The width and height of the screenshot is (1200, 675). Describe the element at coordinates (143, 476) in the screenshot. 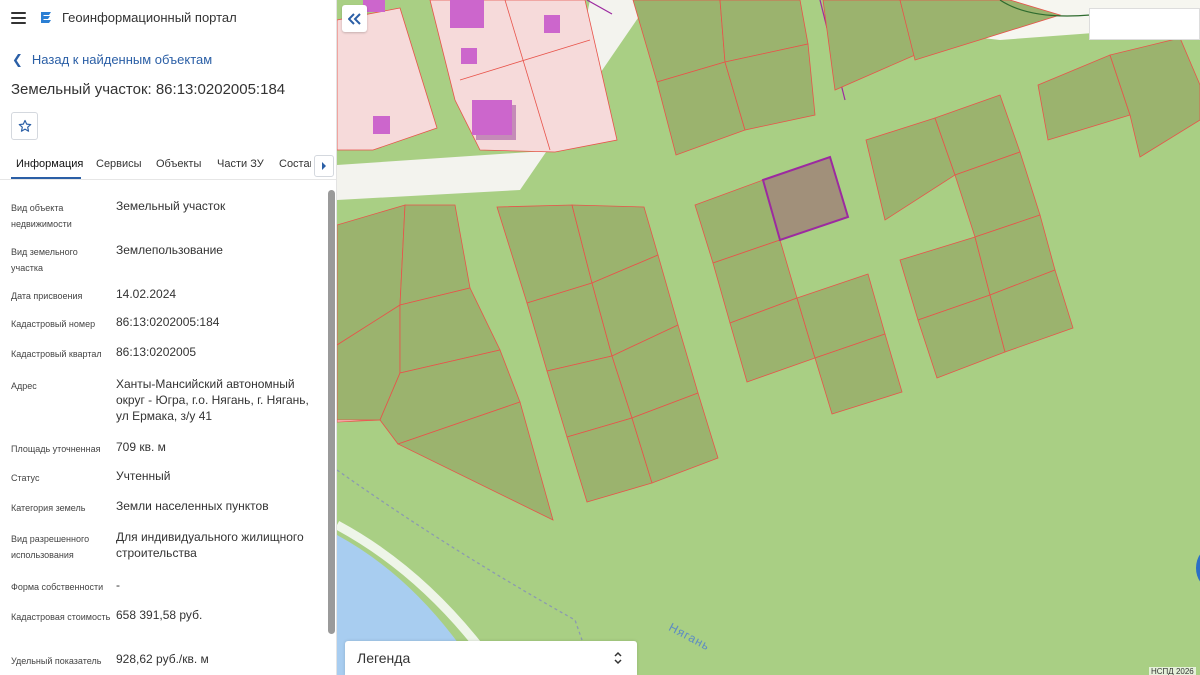

I see `property-value: Учтенный` at that location.